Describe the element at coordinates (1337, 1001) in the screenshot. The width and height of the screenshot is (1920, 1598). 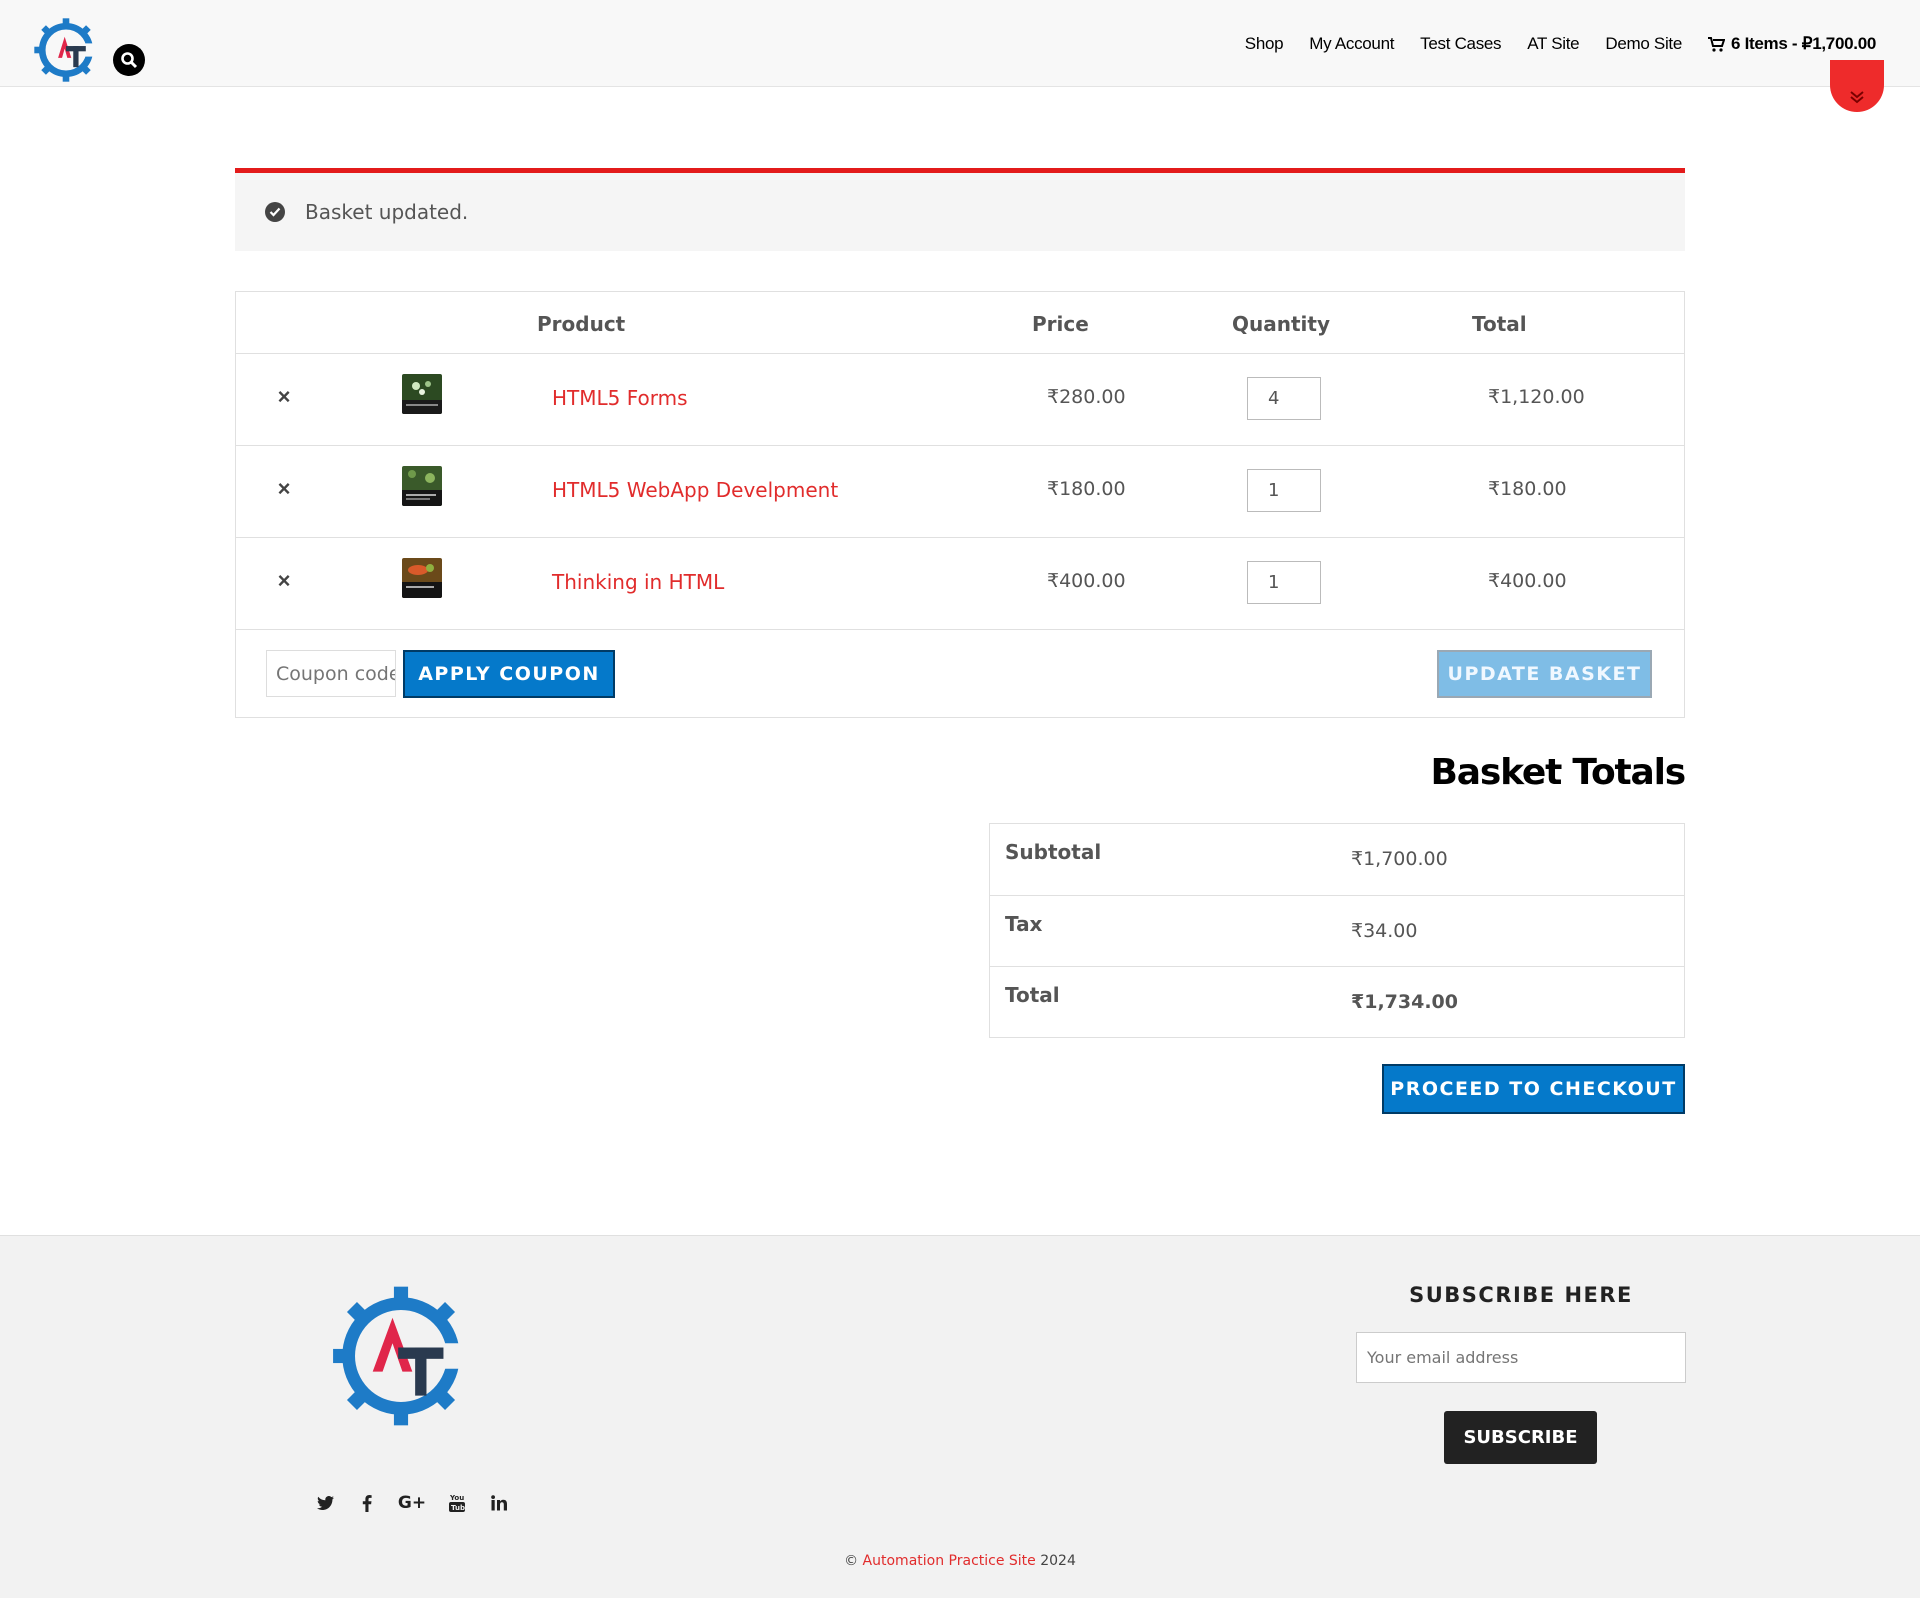
I see `order-total-row: Total ₹1,734.00` at that location.